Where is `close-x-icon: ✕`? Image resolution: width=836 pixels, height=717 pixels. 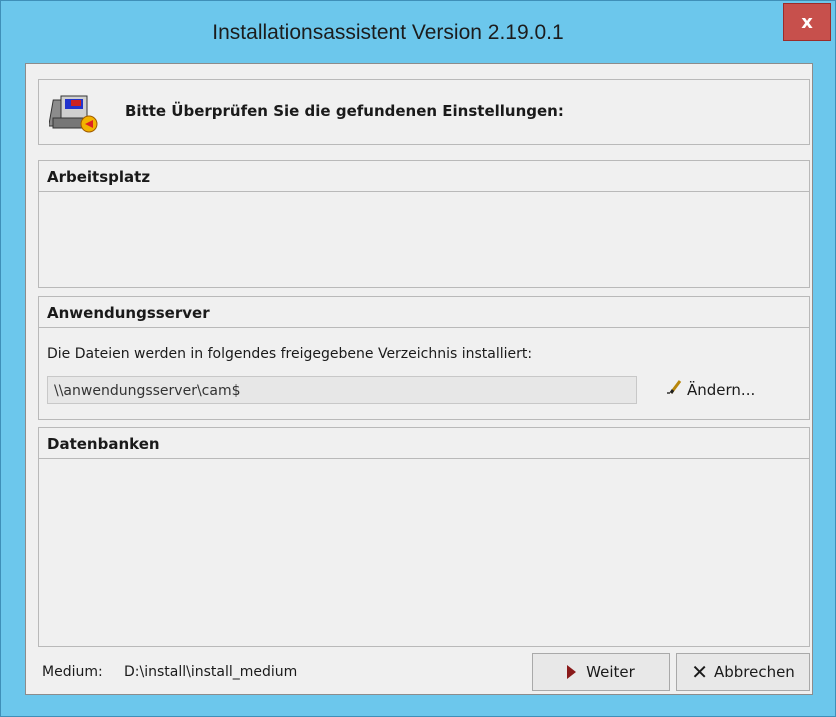
close-x-icon: ✕ is located at coordinates (699, 672).